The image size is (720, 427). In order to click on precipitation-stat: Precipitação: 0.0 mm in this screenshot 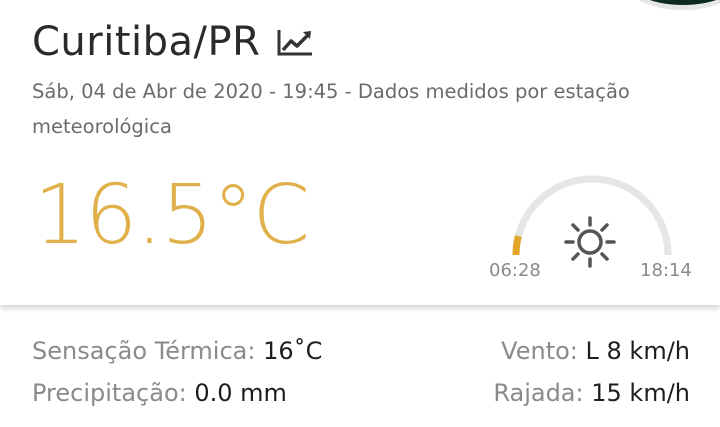, I will do `click(159, 393)`.